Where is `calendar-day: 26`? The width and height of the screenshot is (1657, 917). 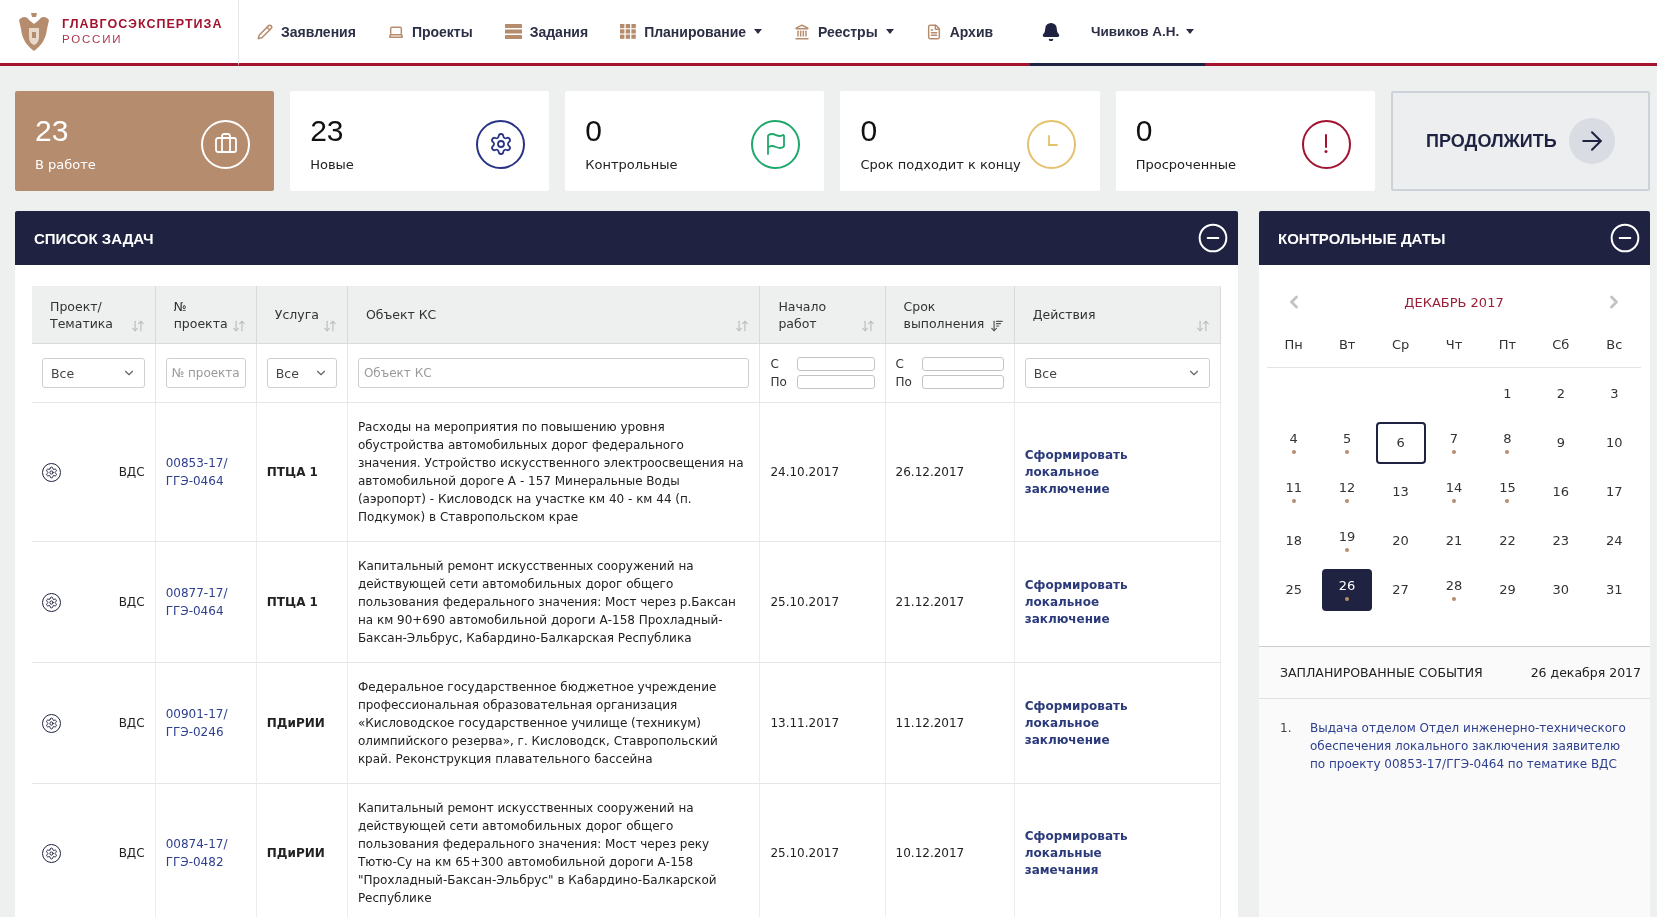 calendar-day: 26 is located at coordinates (1347, 589).